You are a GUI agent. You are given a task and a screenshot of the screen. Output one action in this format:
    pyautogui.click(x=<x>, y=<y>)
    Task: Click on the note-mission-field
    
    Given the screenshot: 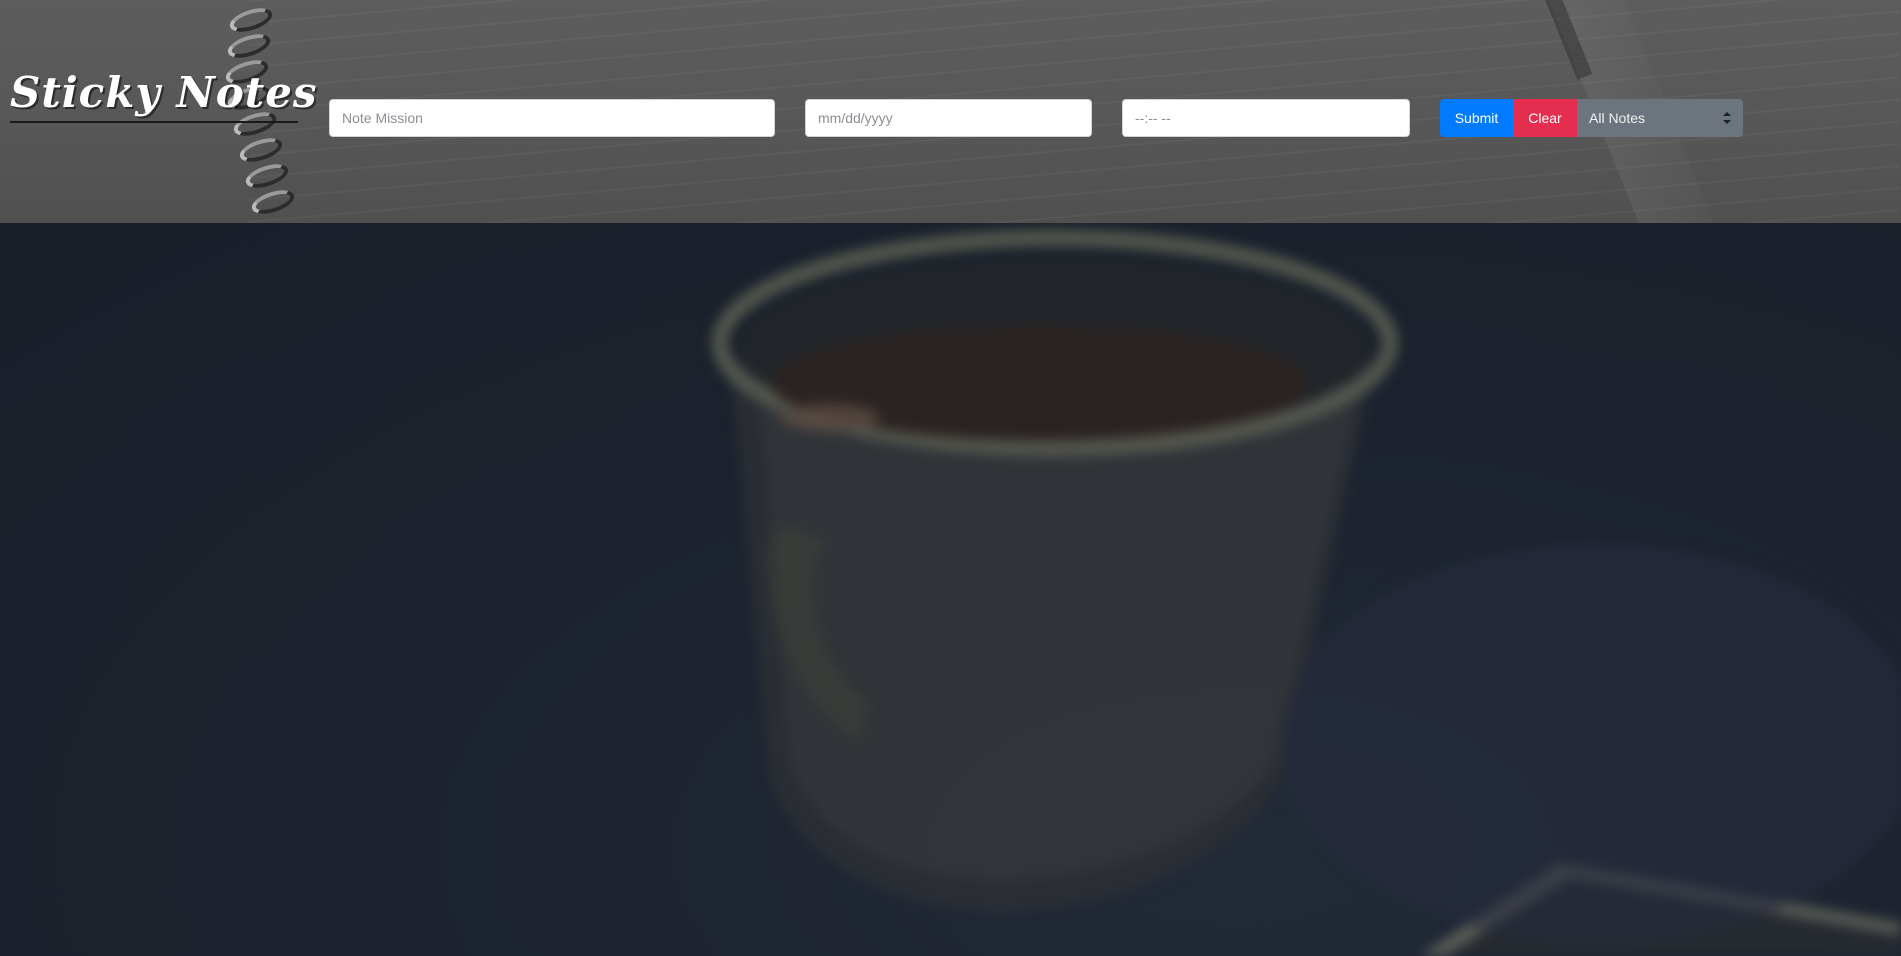 What is the action you would take?
    pyautogui.click(x=552, y=118)
    